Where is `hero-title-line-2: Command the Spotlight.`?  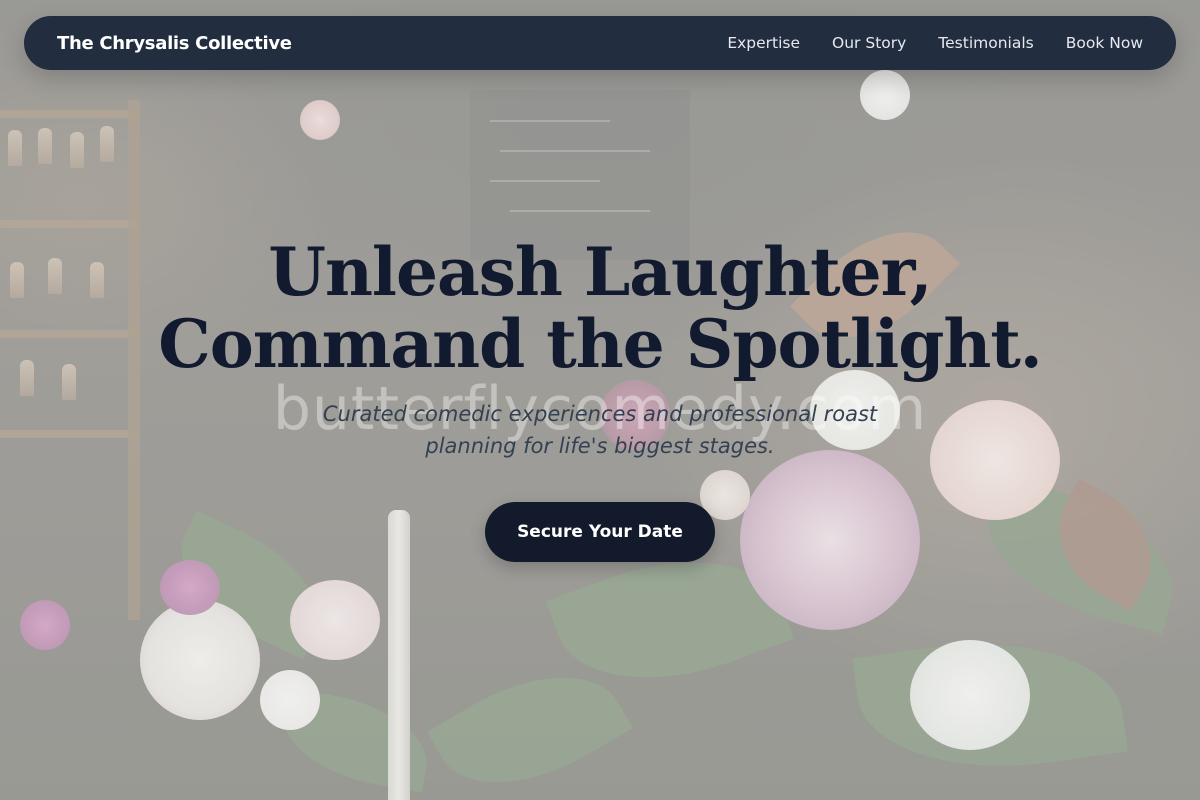 hero-title-line-2: Command the Spotlight. is located at coordinates (600, 344).